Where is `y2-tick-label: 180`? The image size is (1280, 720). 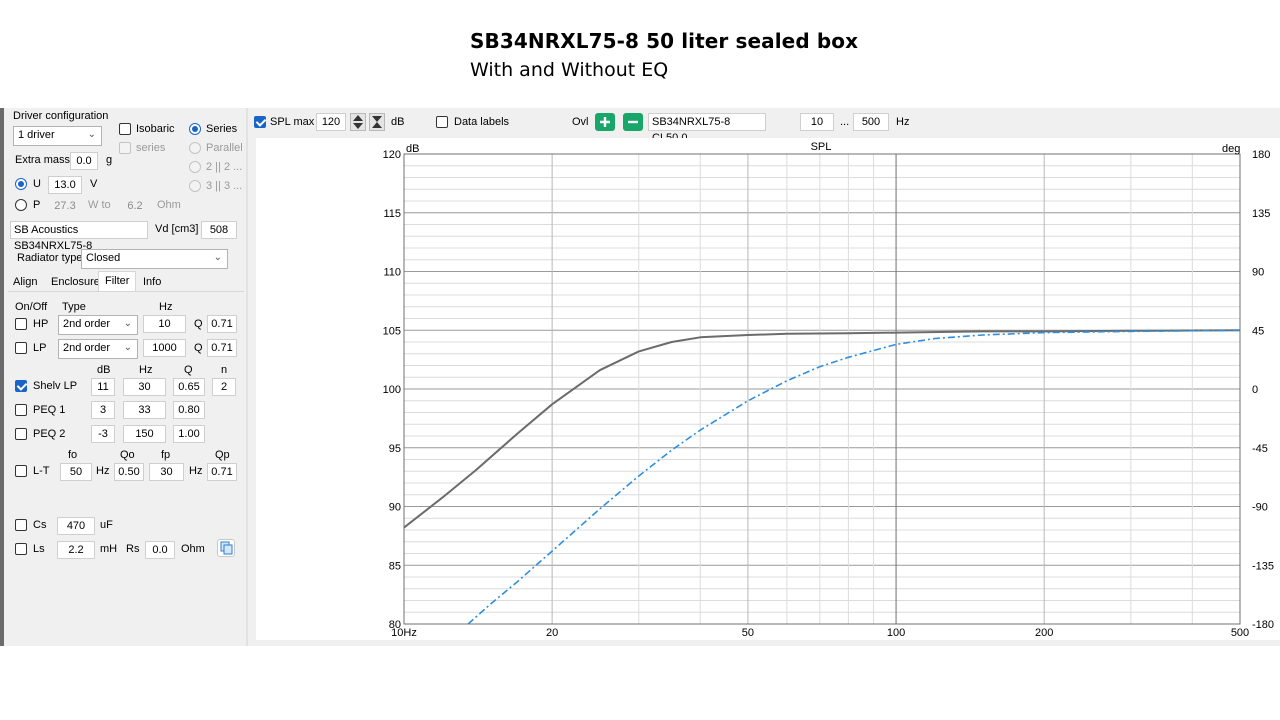
y2-tick-label: 180 is located at coordinates (1261, 155).